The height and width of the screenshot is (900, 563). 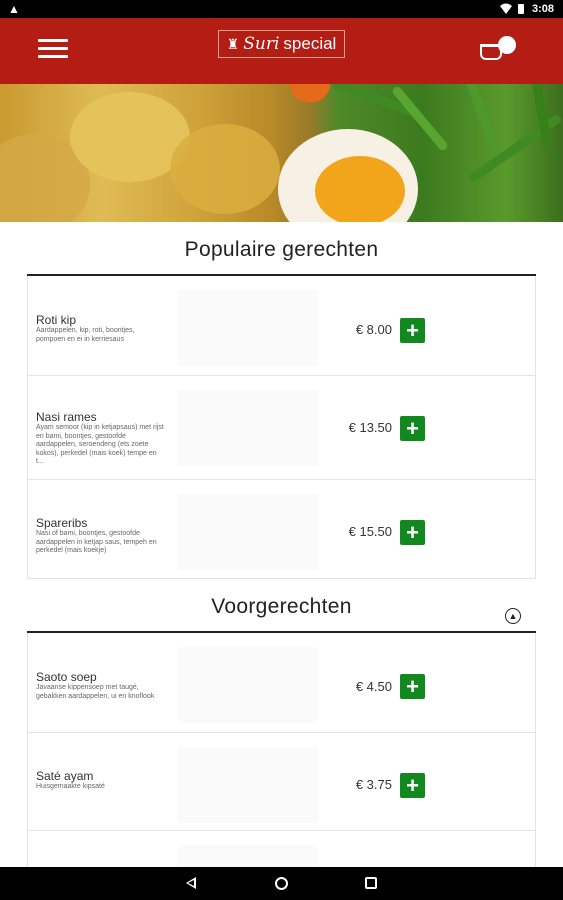 I want to click on cook-figure-icon: ♜, so click(x=233, y=43).